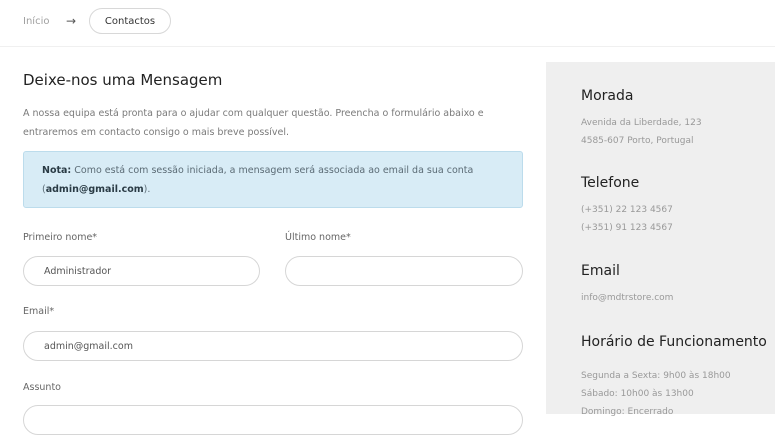  What do you see at coordinates (147, 189) in the screenshot?
I see `note-text-end: ).` at bounding box center [147, 189].